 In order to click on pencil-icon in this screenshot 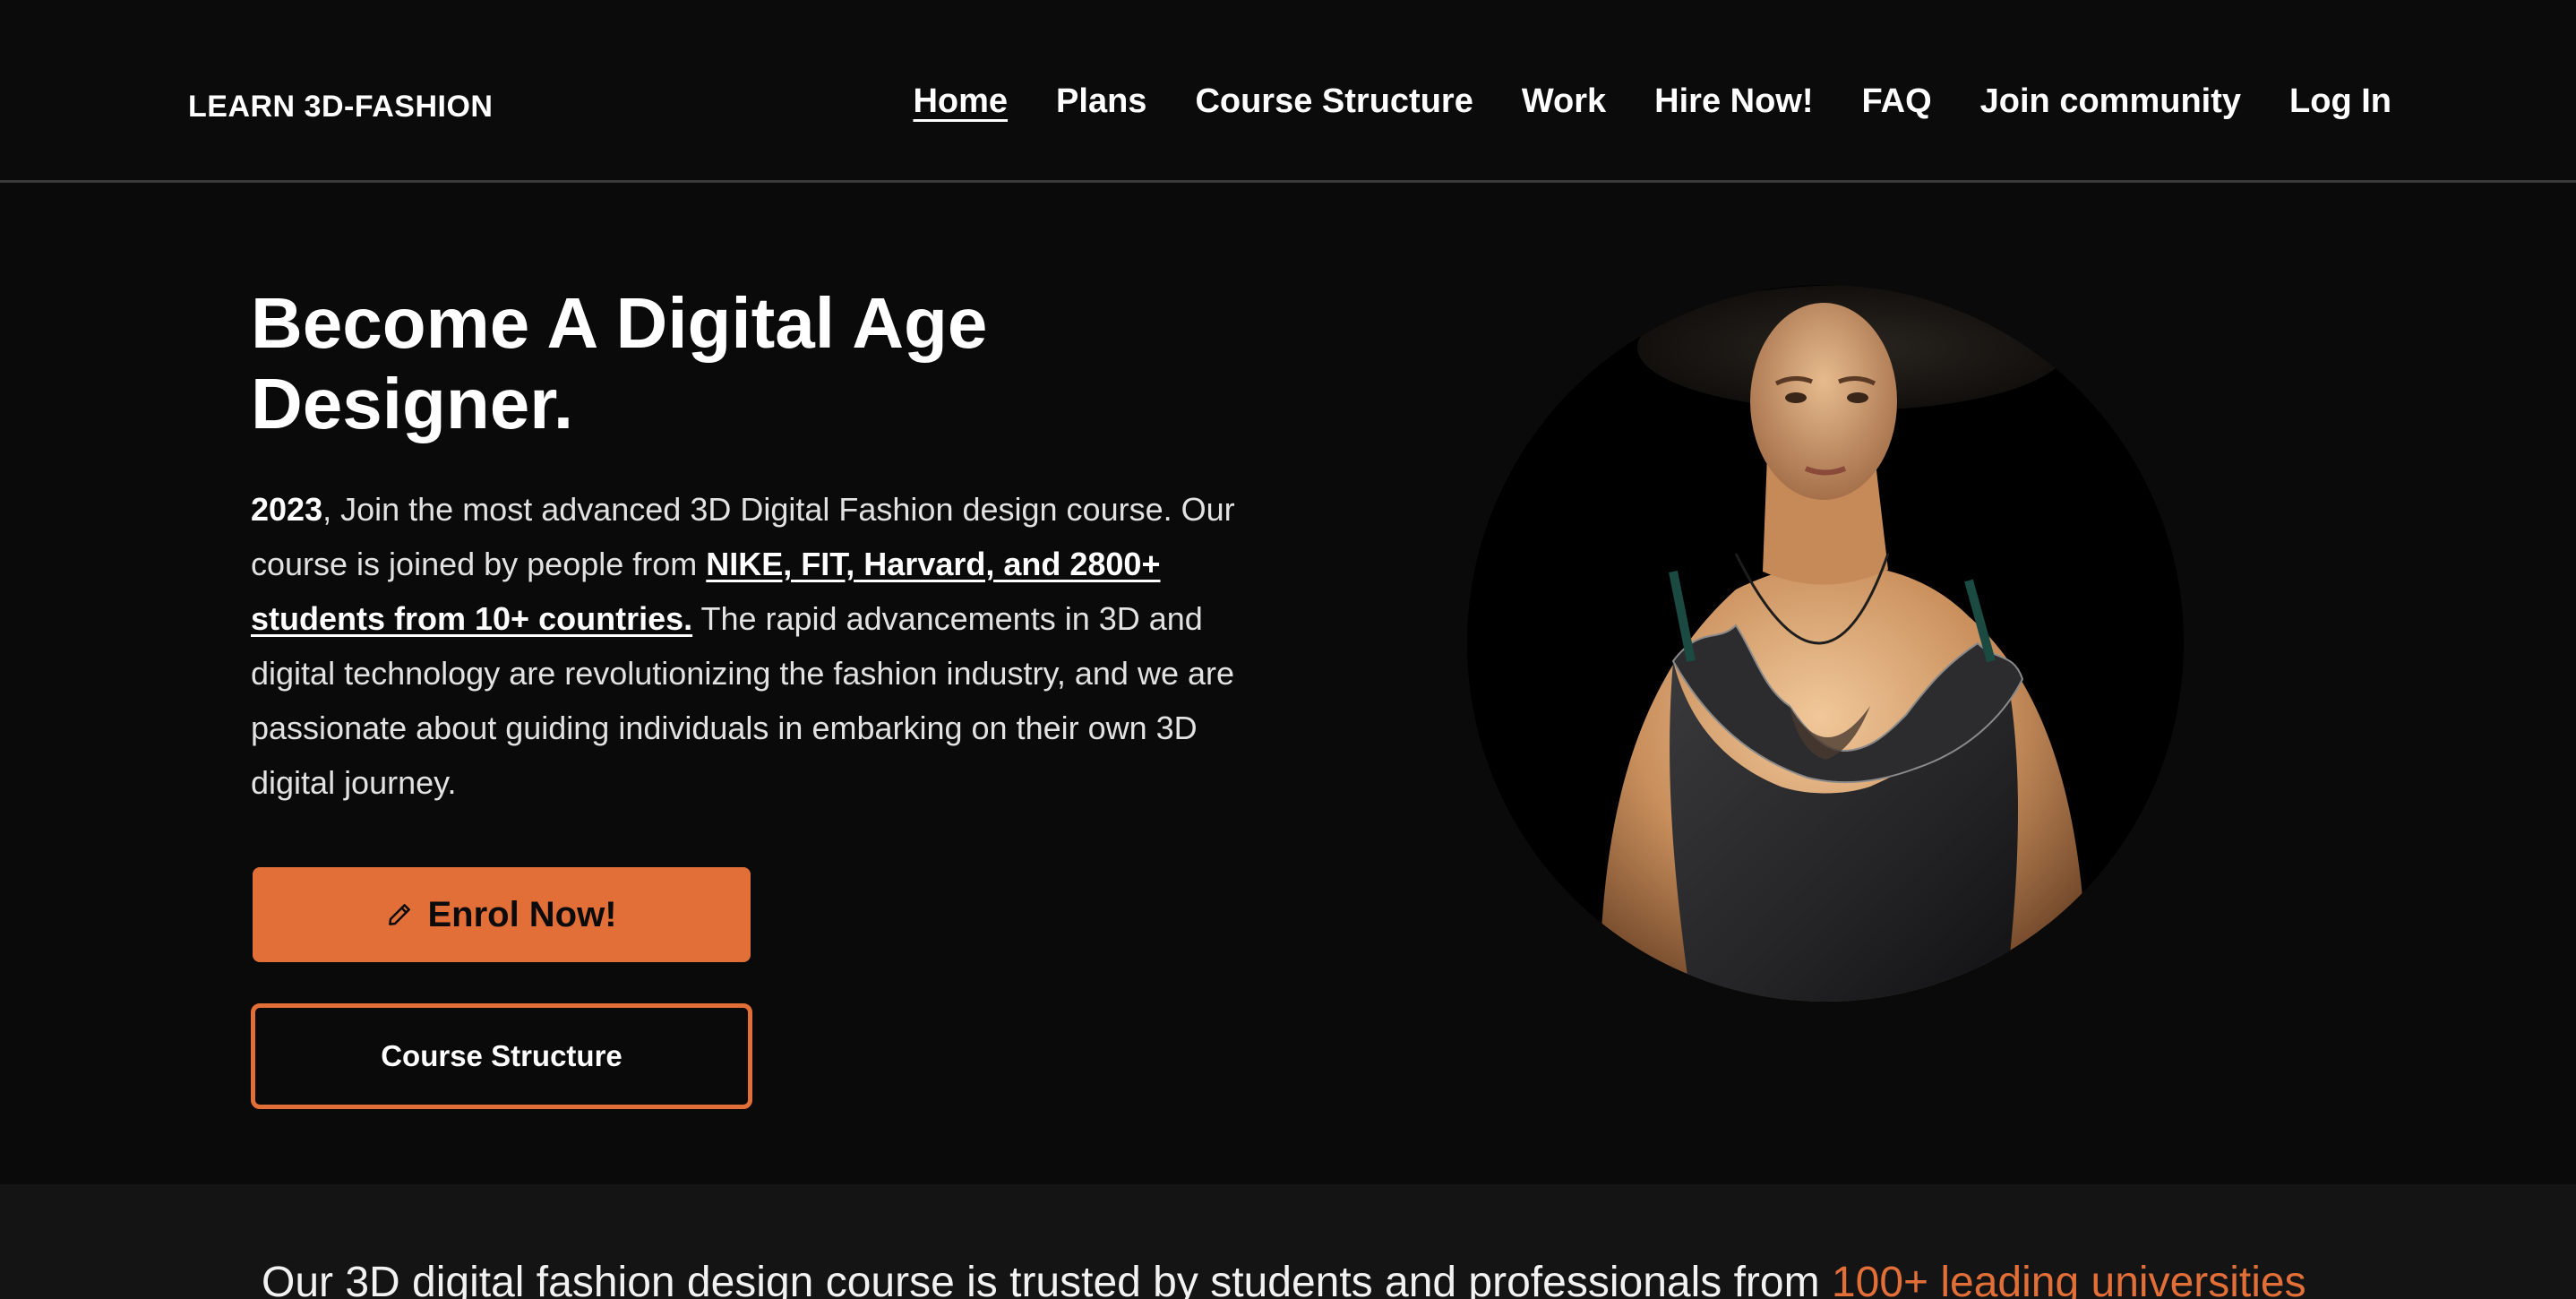, I will do `click(399, 914)`.